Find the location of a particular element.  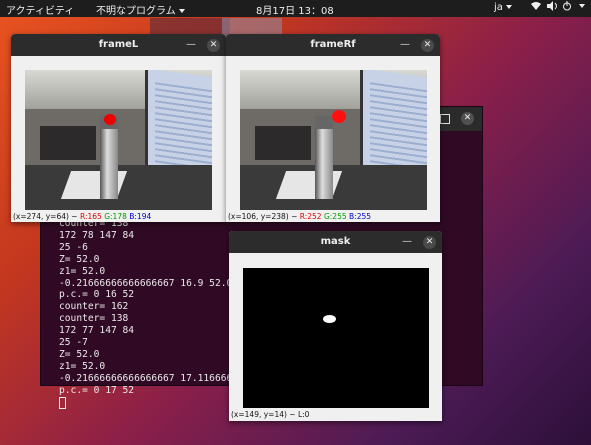

mask-blob is located at coordinates (329, 319).